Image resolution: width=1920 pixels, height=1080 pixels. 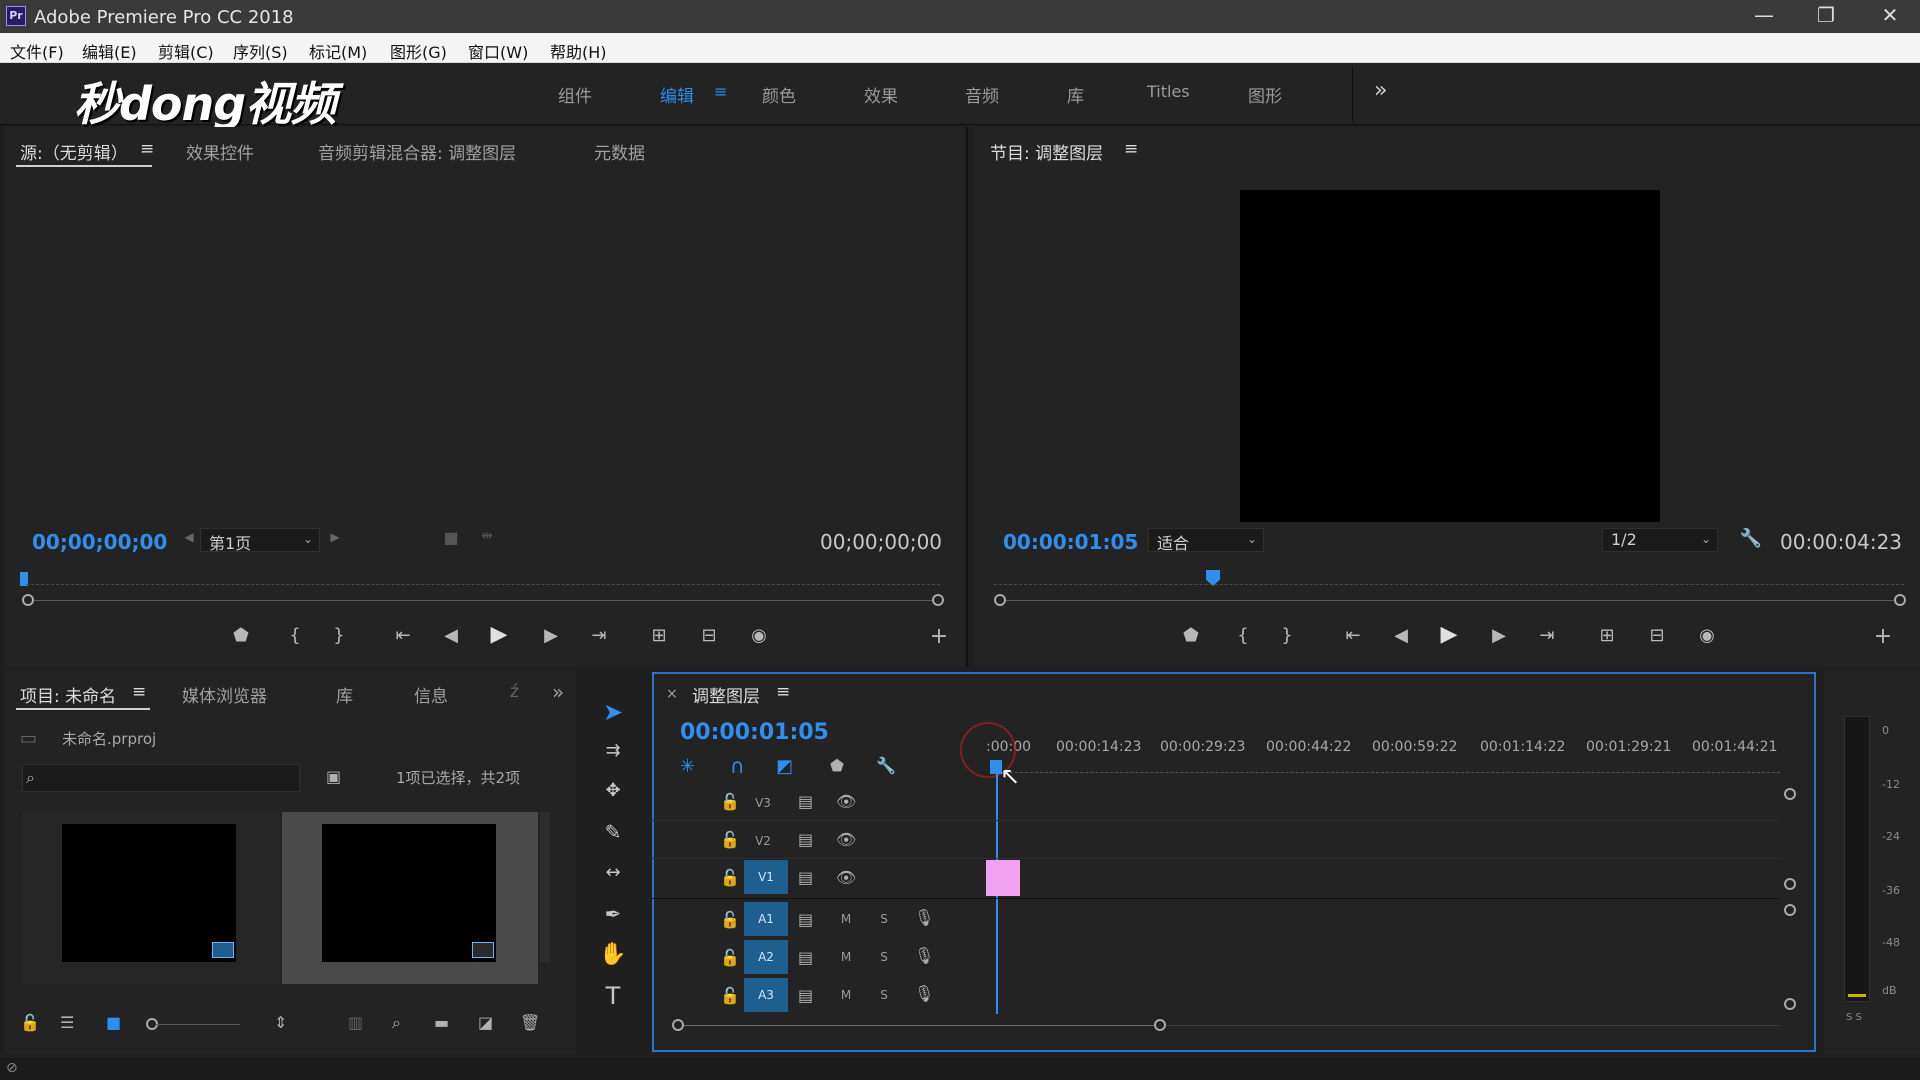 I want to click on fit-dropdown: 适合 ⌄, so click(x=1206, y=540).